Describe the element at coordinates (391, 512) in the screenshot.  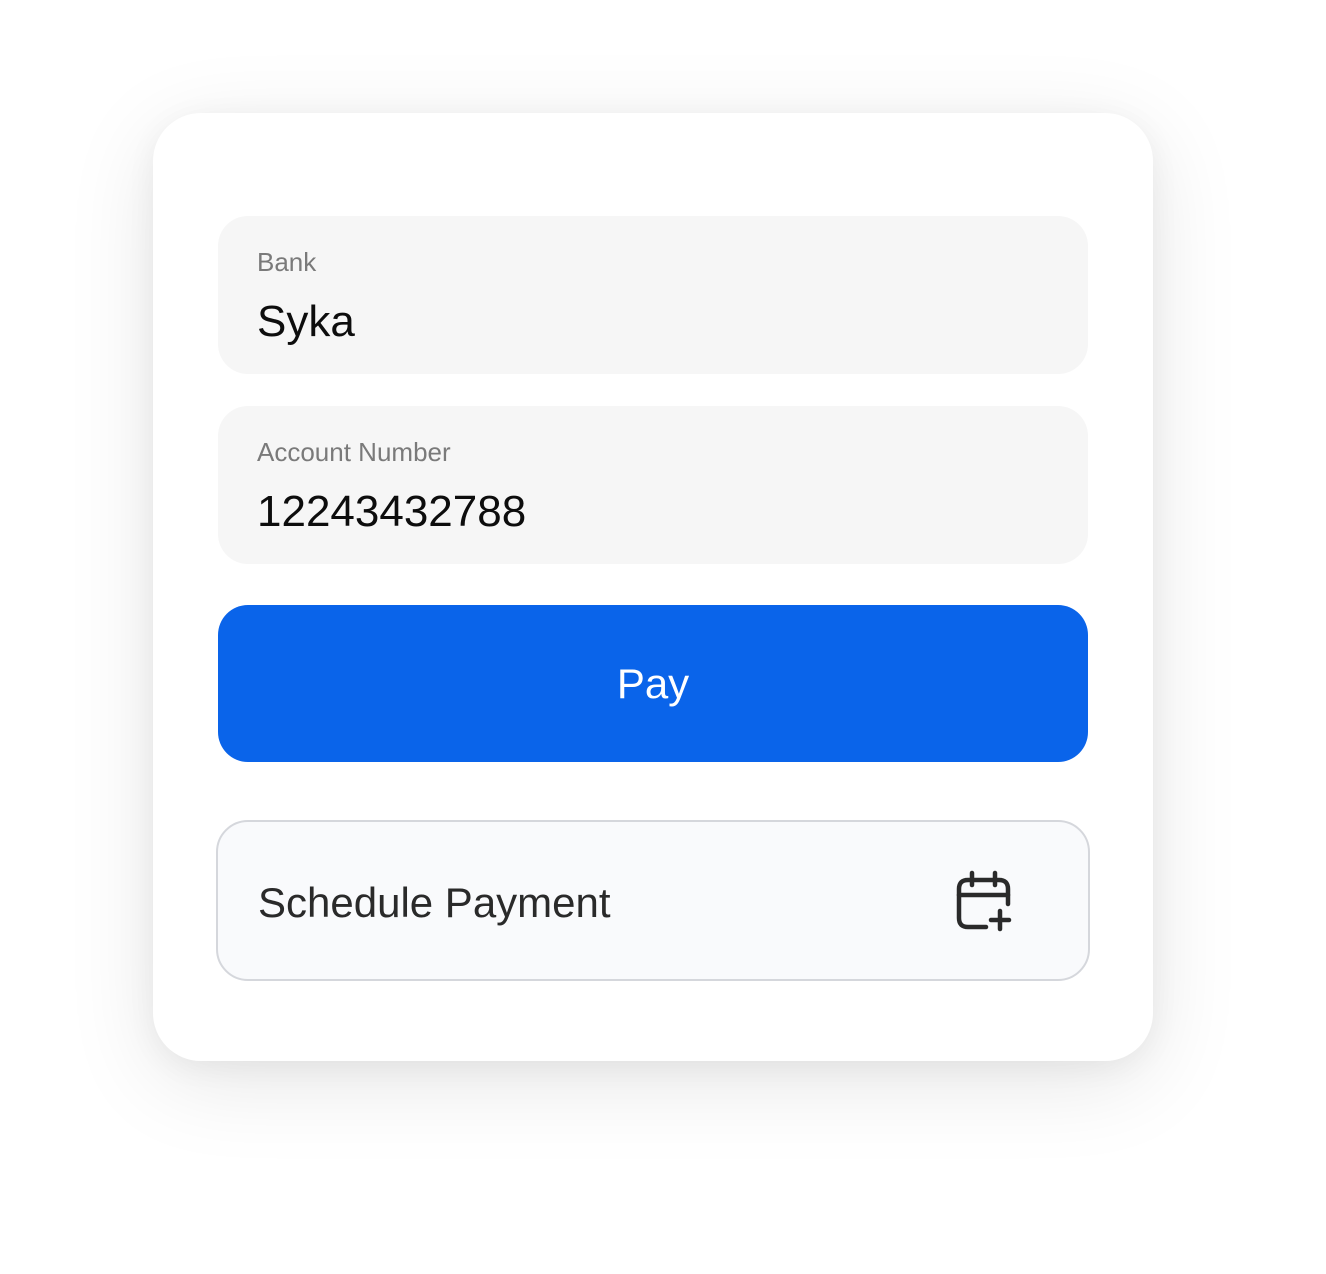
I see `account-number-value: 12243432788` at that location.